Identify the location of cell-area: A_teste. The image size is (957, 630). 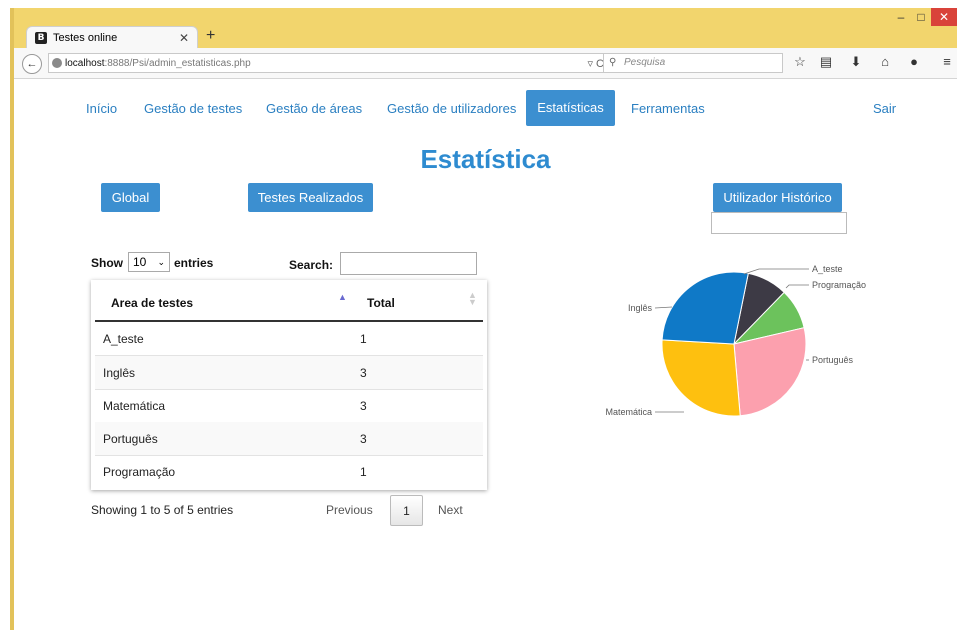
(123, 339).